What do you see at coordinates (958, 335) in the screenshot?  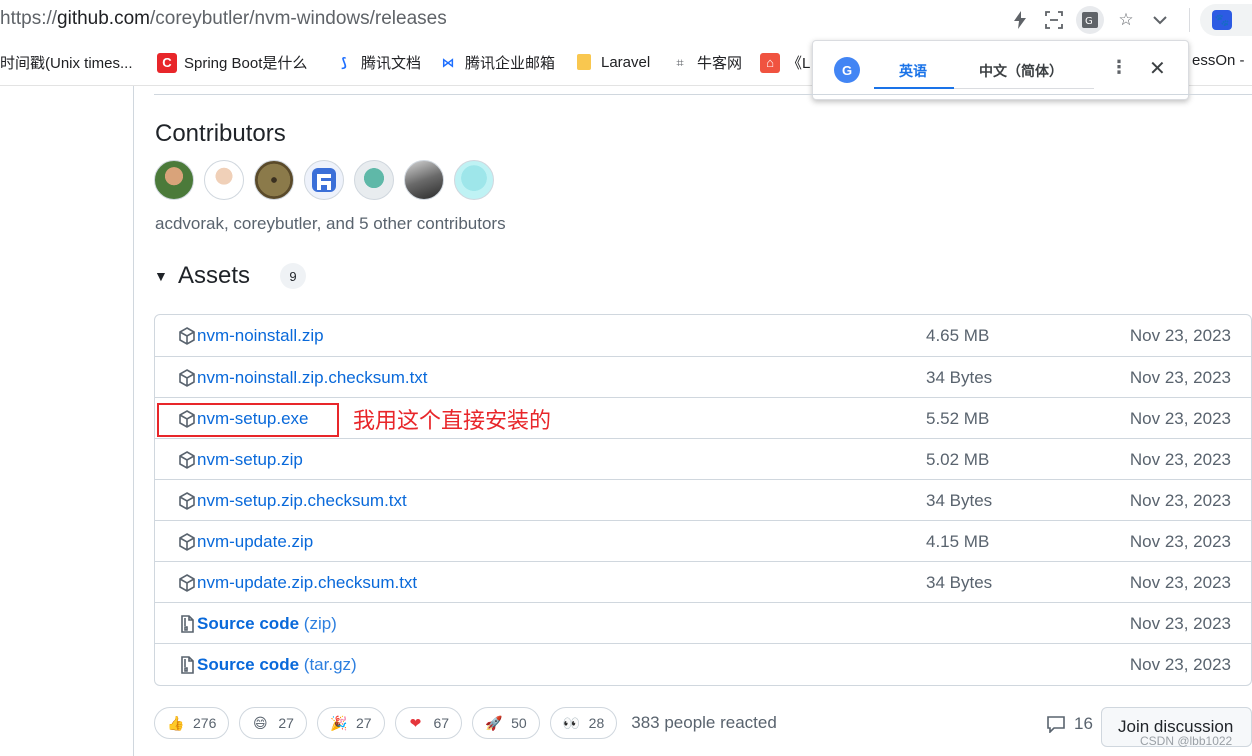 I see `asset-size: 4.65 MB` at bounding box center [958, 335].